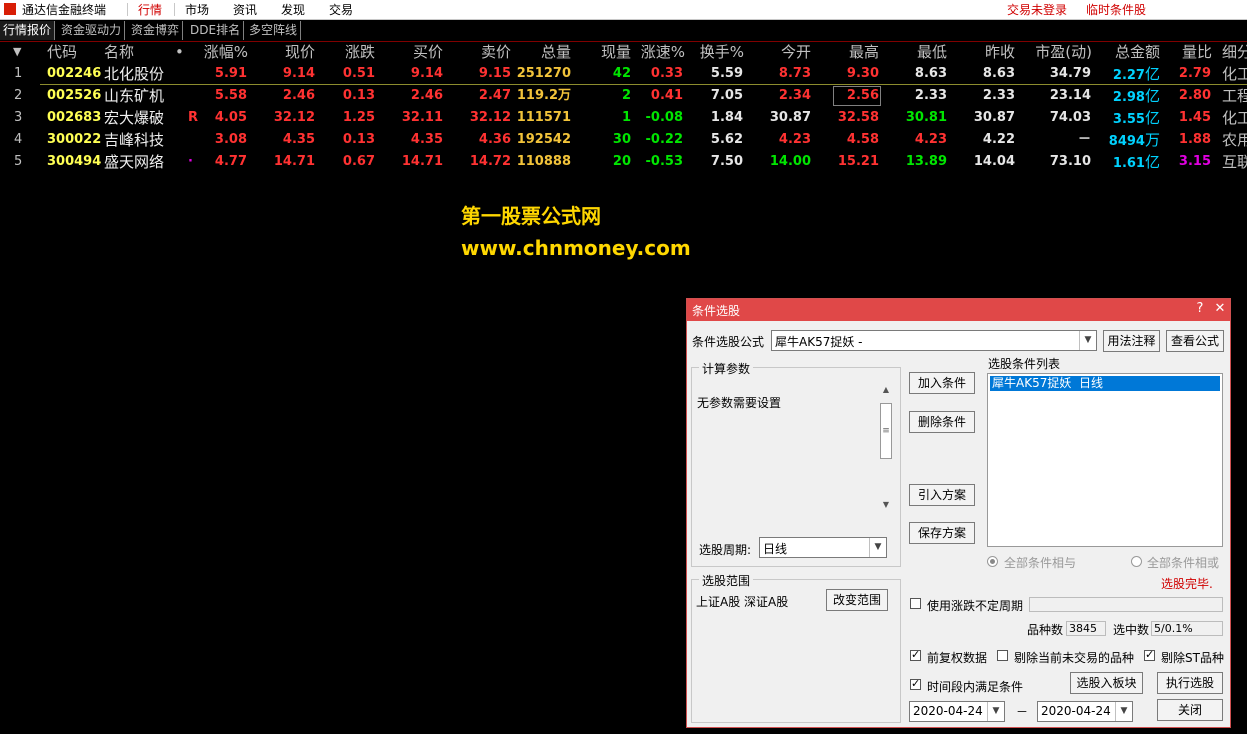  Describe the element at coordinates (19, 118) in the screenshot. I see `cell-idx: 3` at that location.